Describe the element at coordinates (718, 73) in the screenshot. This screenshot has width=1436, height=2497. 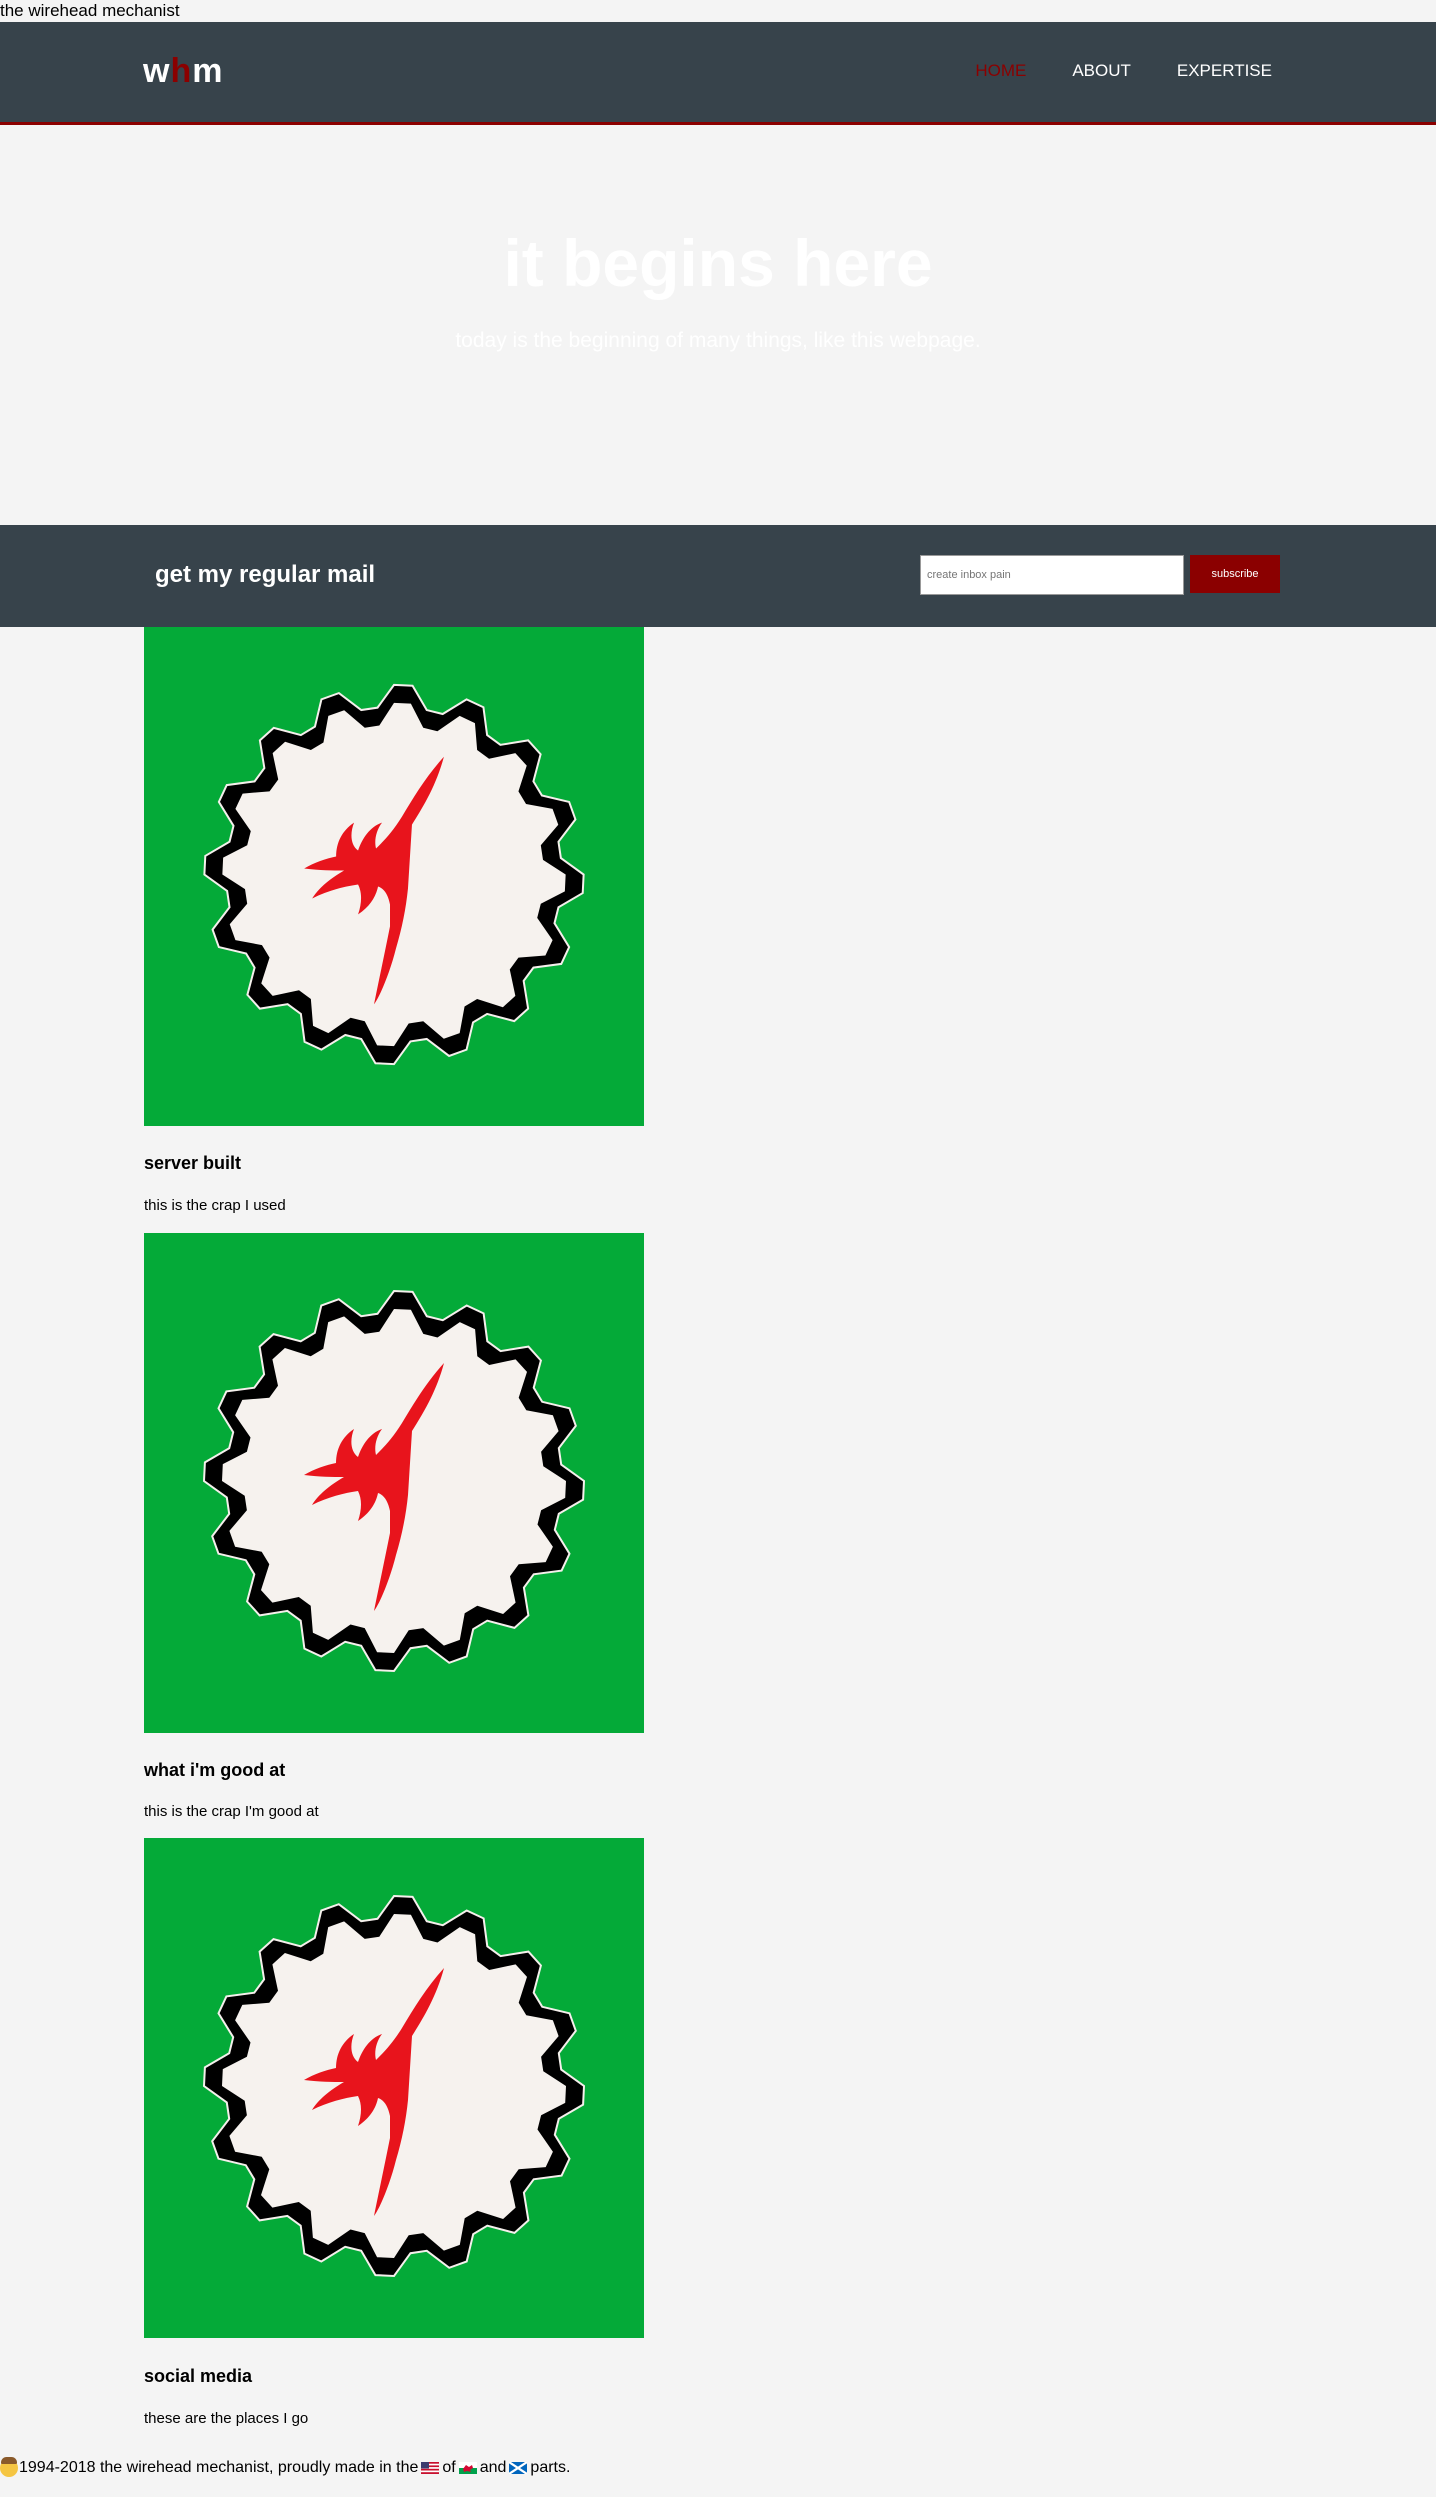
I see `navbar: whm HOME ABOUT EXPERTISE` at that location.